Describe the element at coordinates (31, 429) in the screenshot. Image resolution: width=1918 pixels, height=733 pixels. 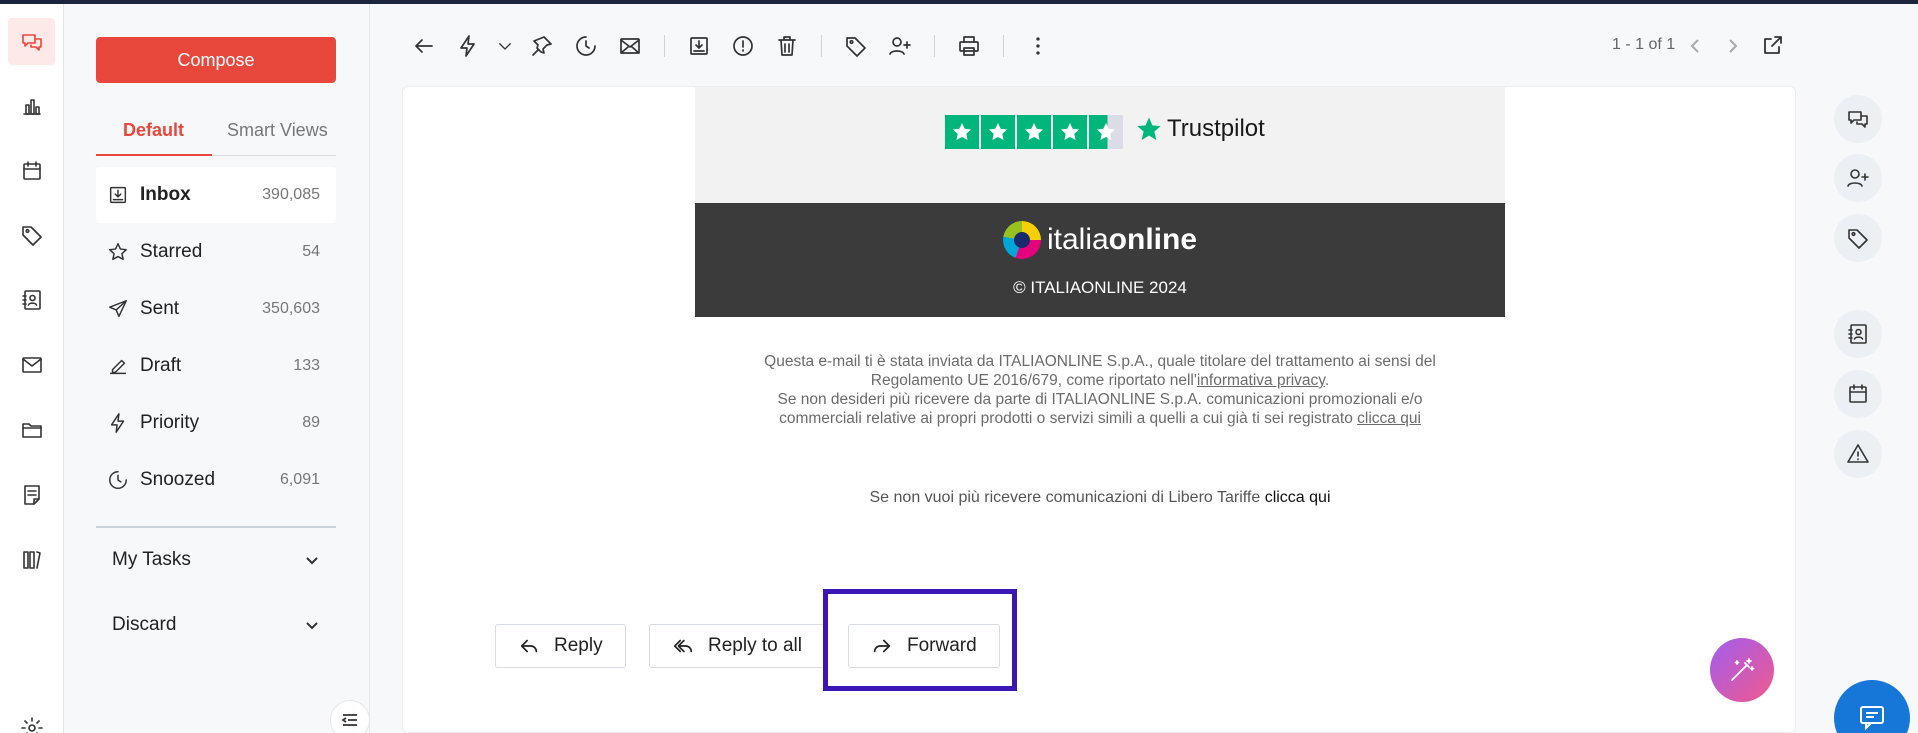
I see `rail-folder-icon` at that location.